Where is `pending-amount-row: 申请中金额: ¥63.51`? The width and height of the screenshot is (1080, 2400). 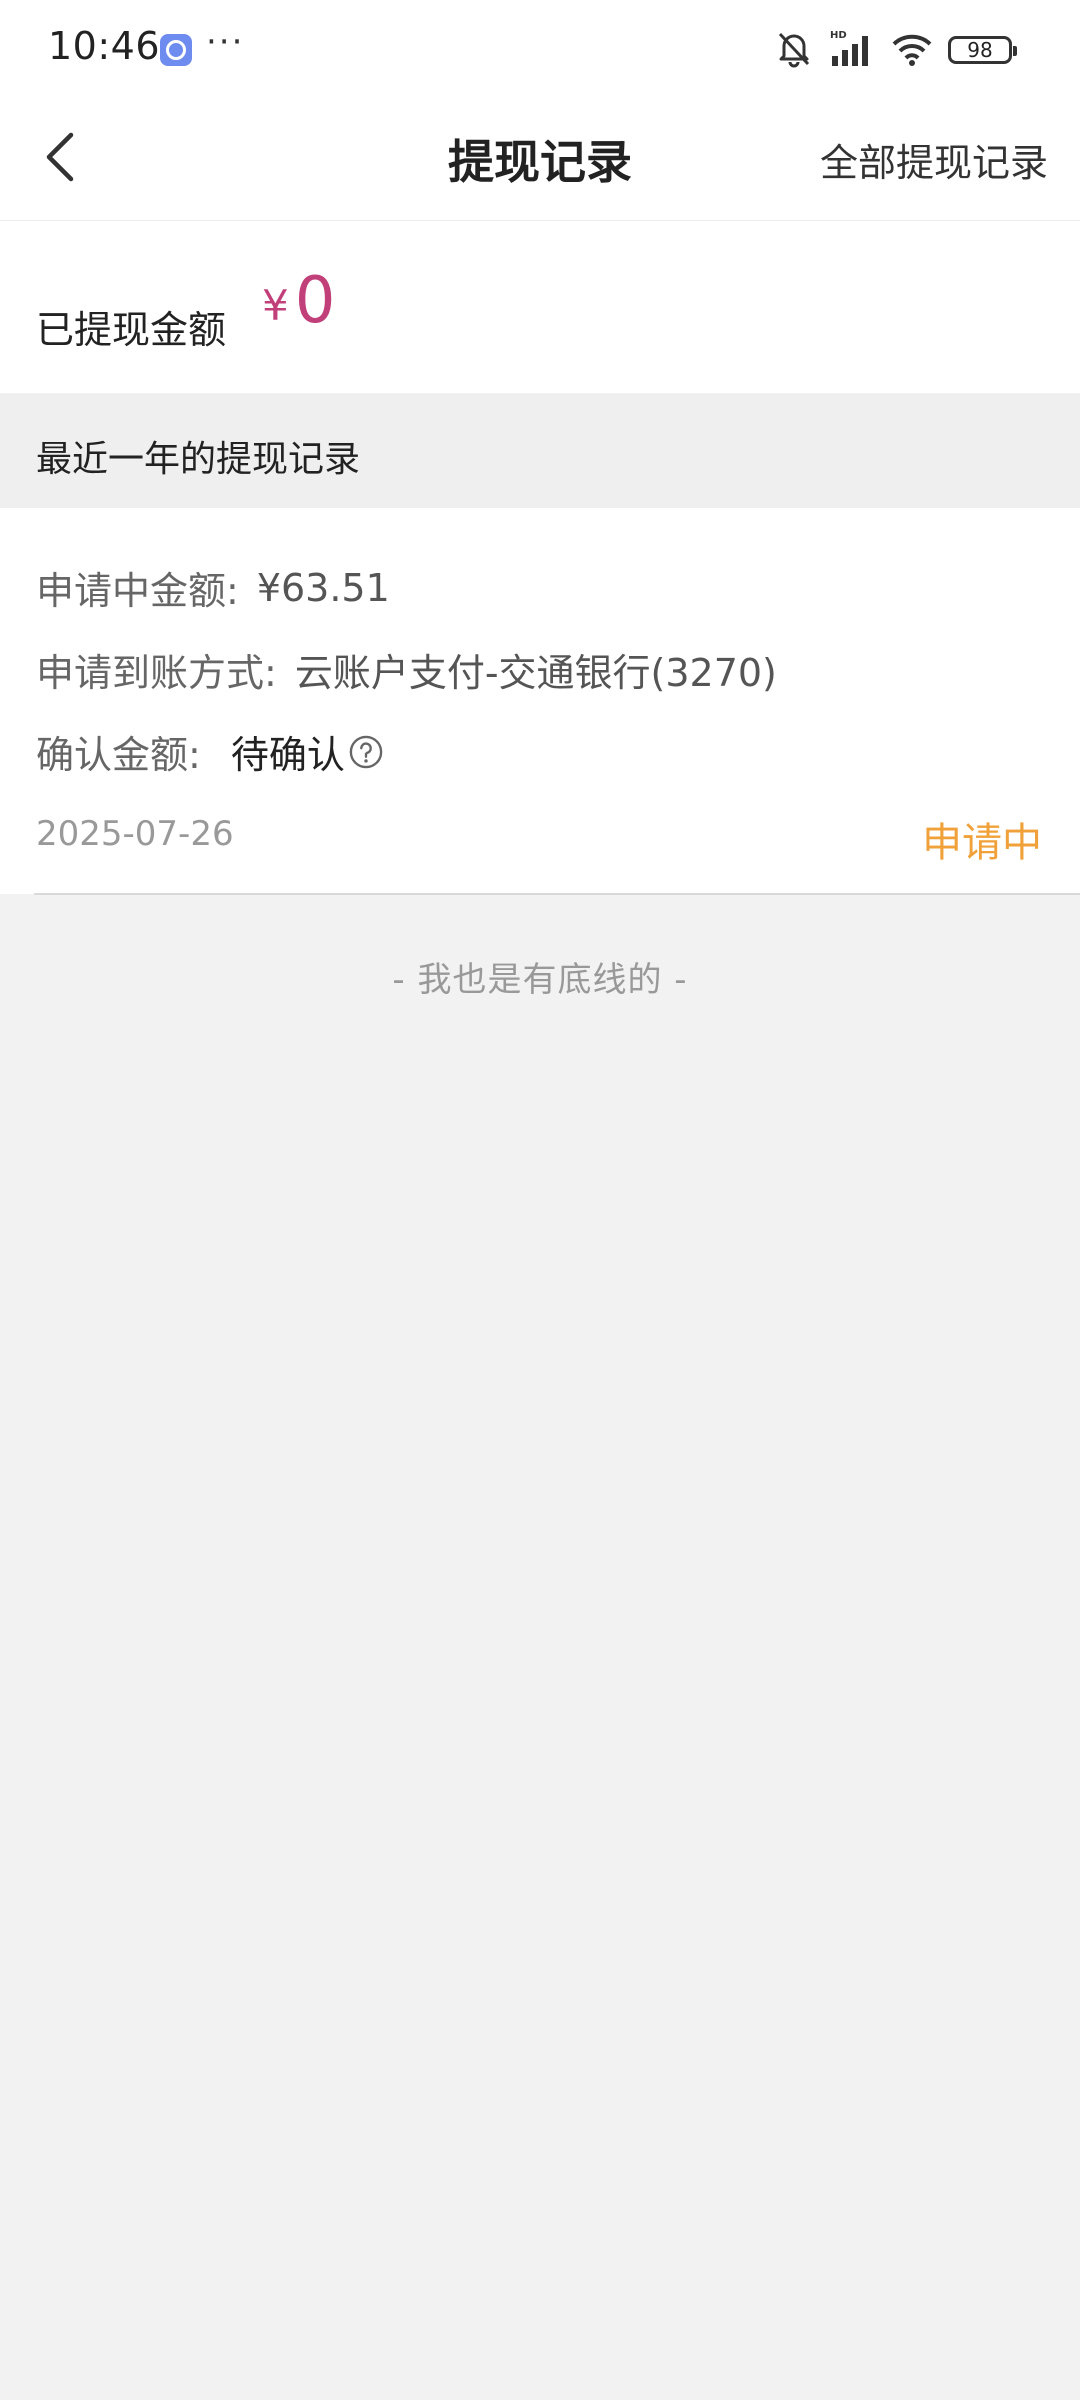 pending-amount-row: 申请中金额: ¥63.51 is located at coordinates (213, 587).